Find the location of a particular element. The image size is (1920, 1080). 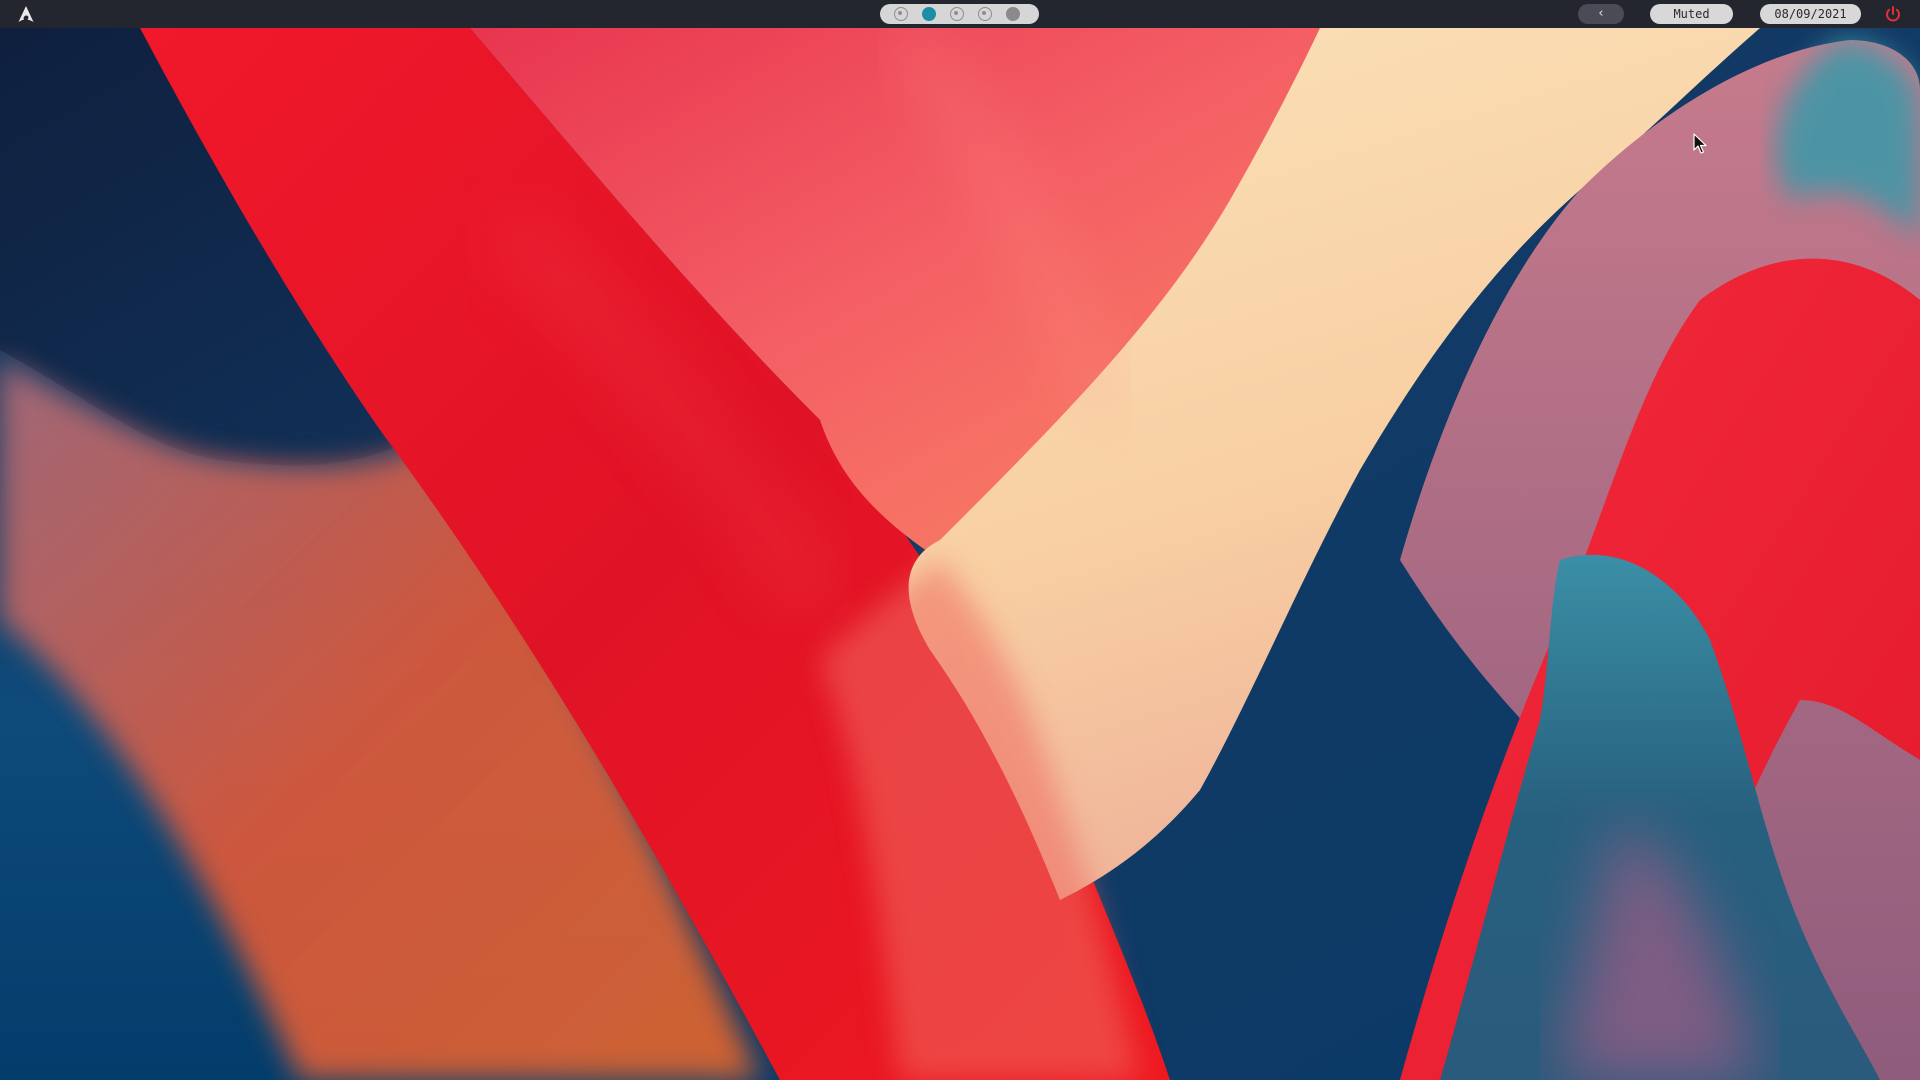

power-icon is located at coordinates (1893, 14).